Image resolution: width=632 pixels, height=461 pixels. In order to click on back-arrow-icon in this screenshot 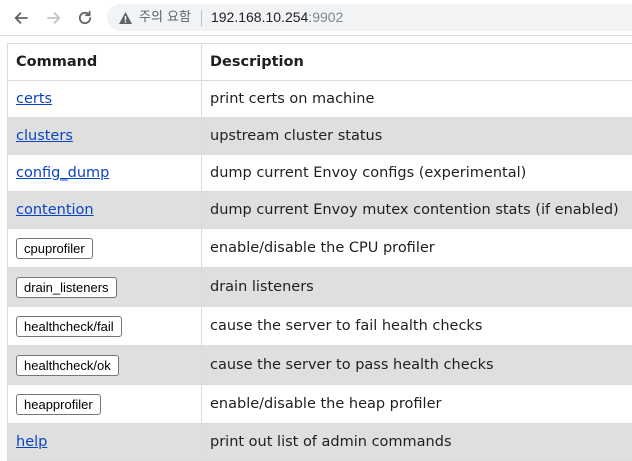, I will do `click(21, 18)`.